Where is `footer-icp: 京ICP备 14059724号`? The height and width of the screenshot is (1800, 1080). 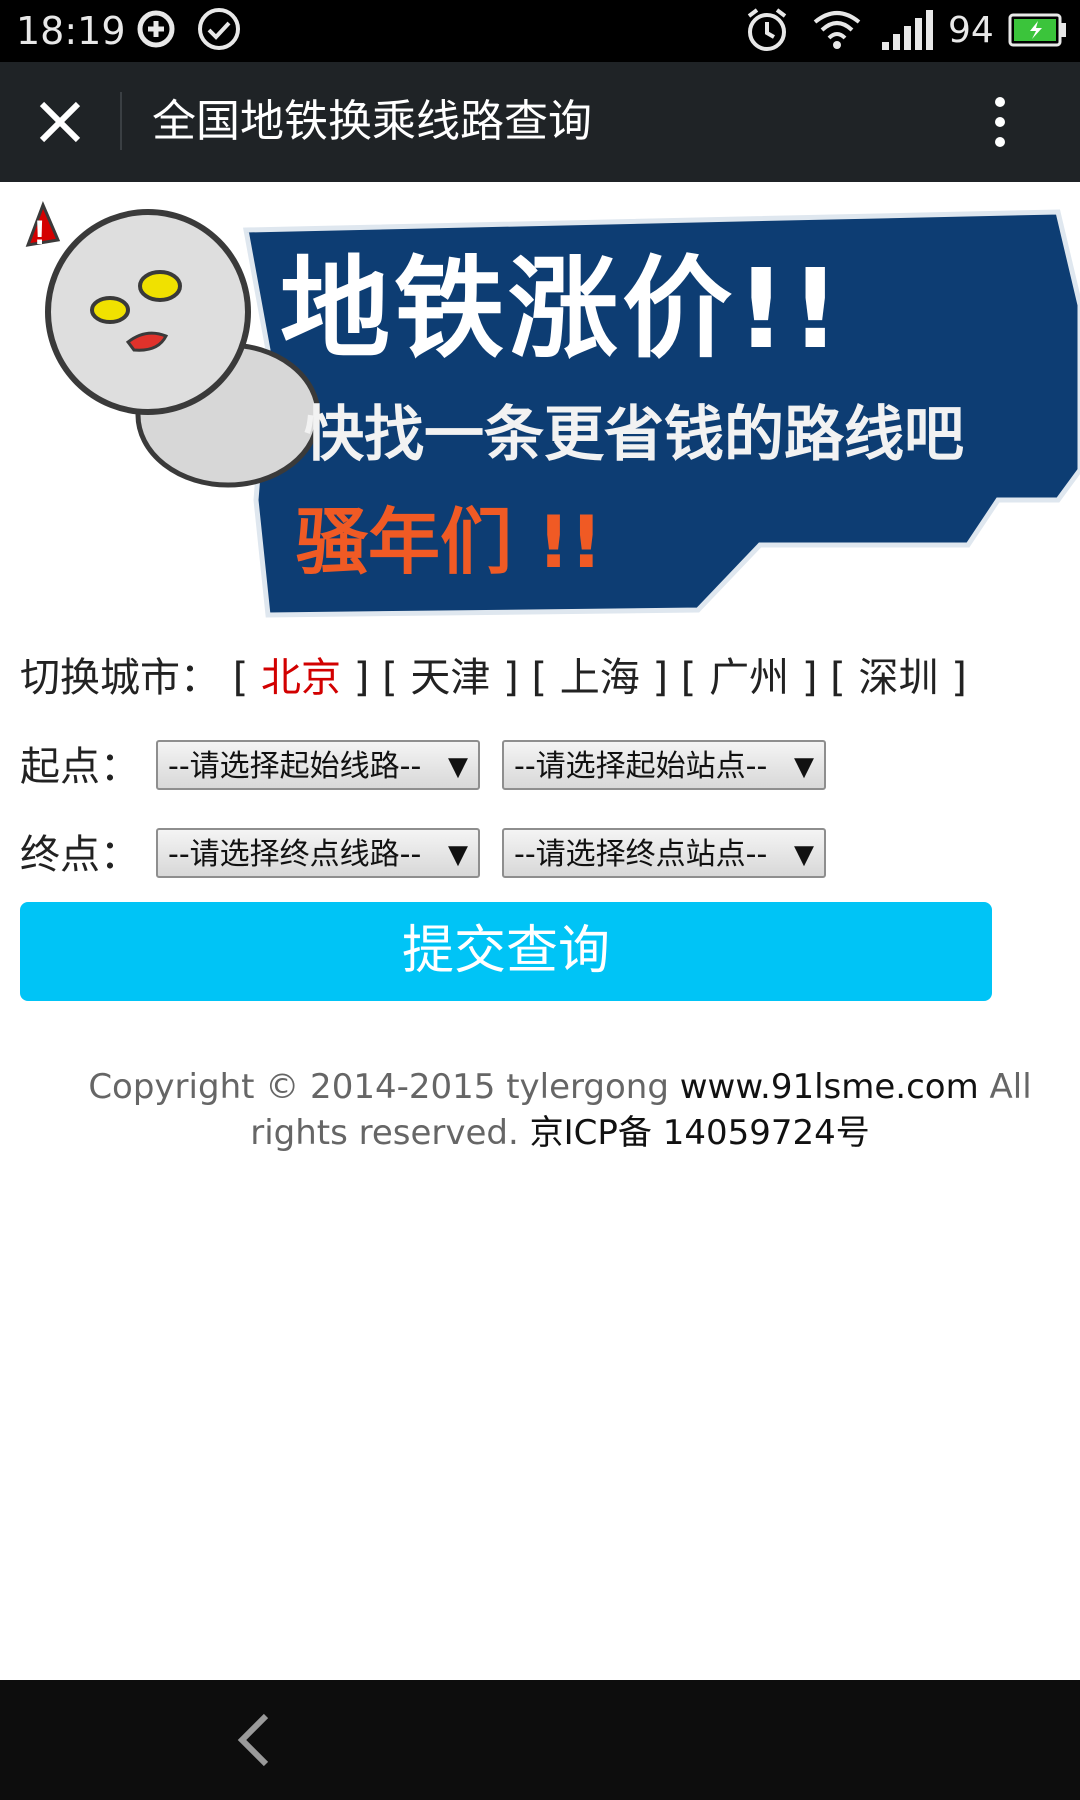 footer-icp: 京ICP备 14059724号 is located at coordinates (699, 1133).